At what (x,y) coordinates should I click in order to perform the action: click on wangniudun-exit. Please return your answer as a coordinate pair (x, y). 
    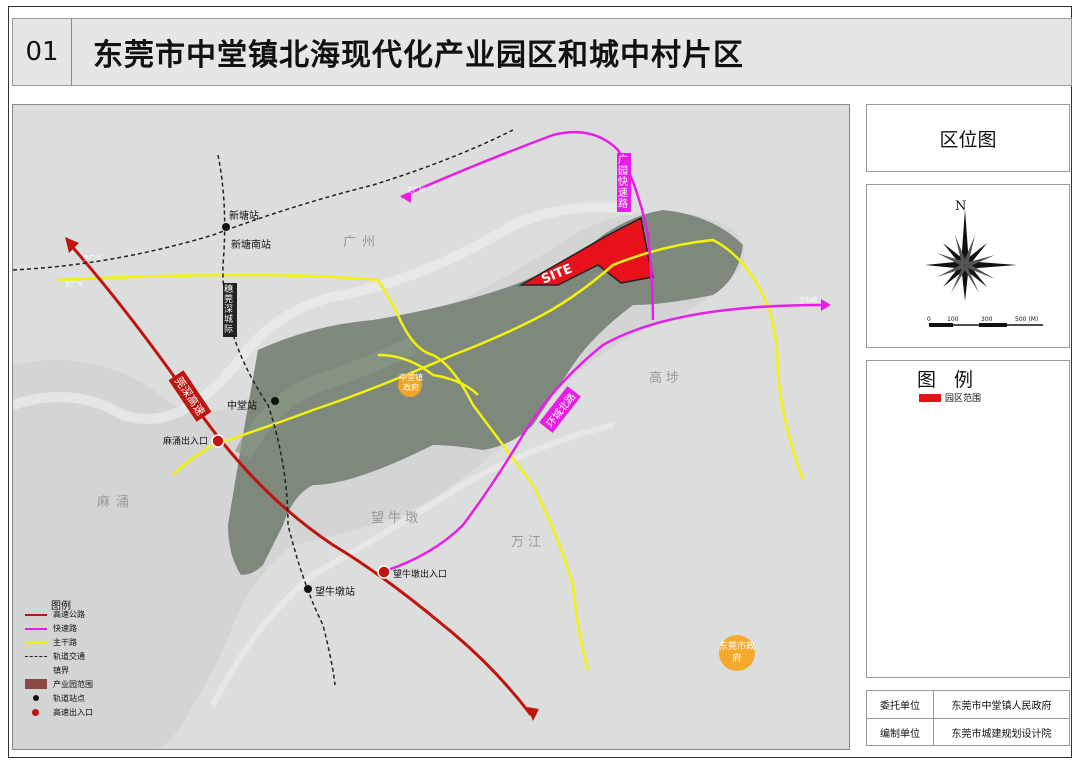
    Looking at the image, I should click on (384, 572).